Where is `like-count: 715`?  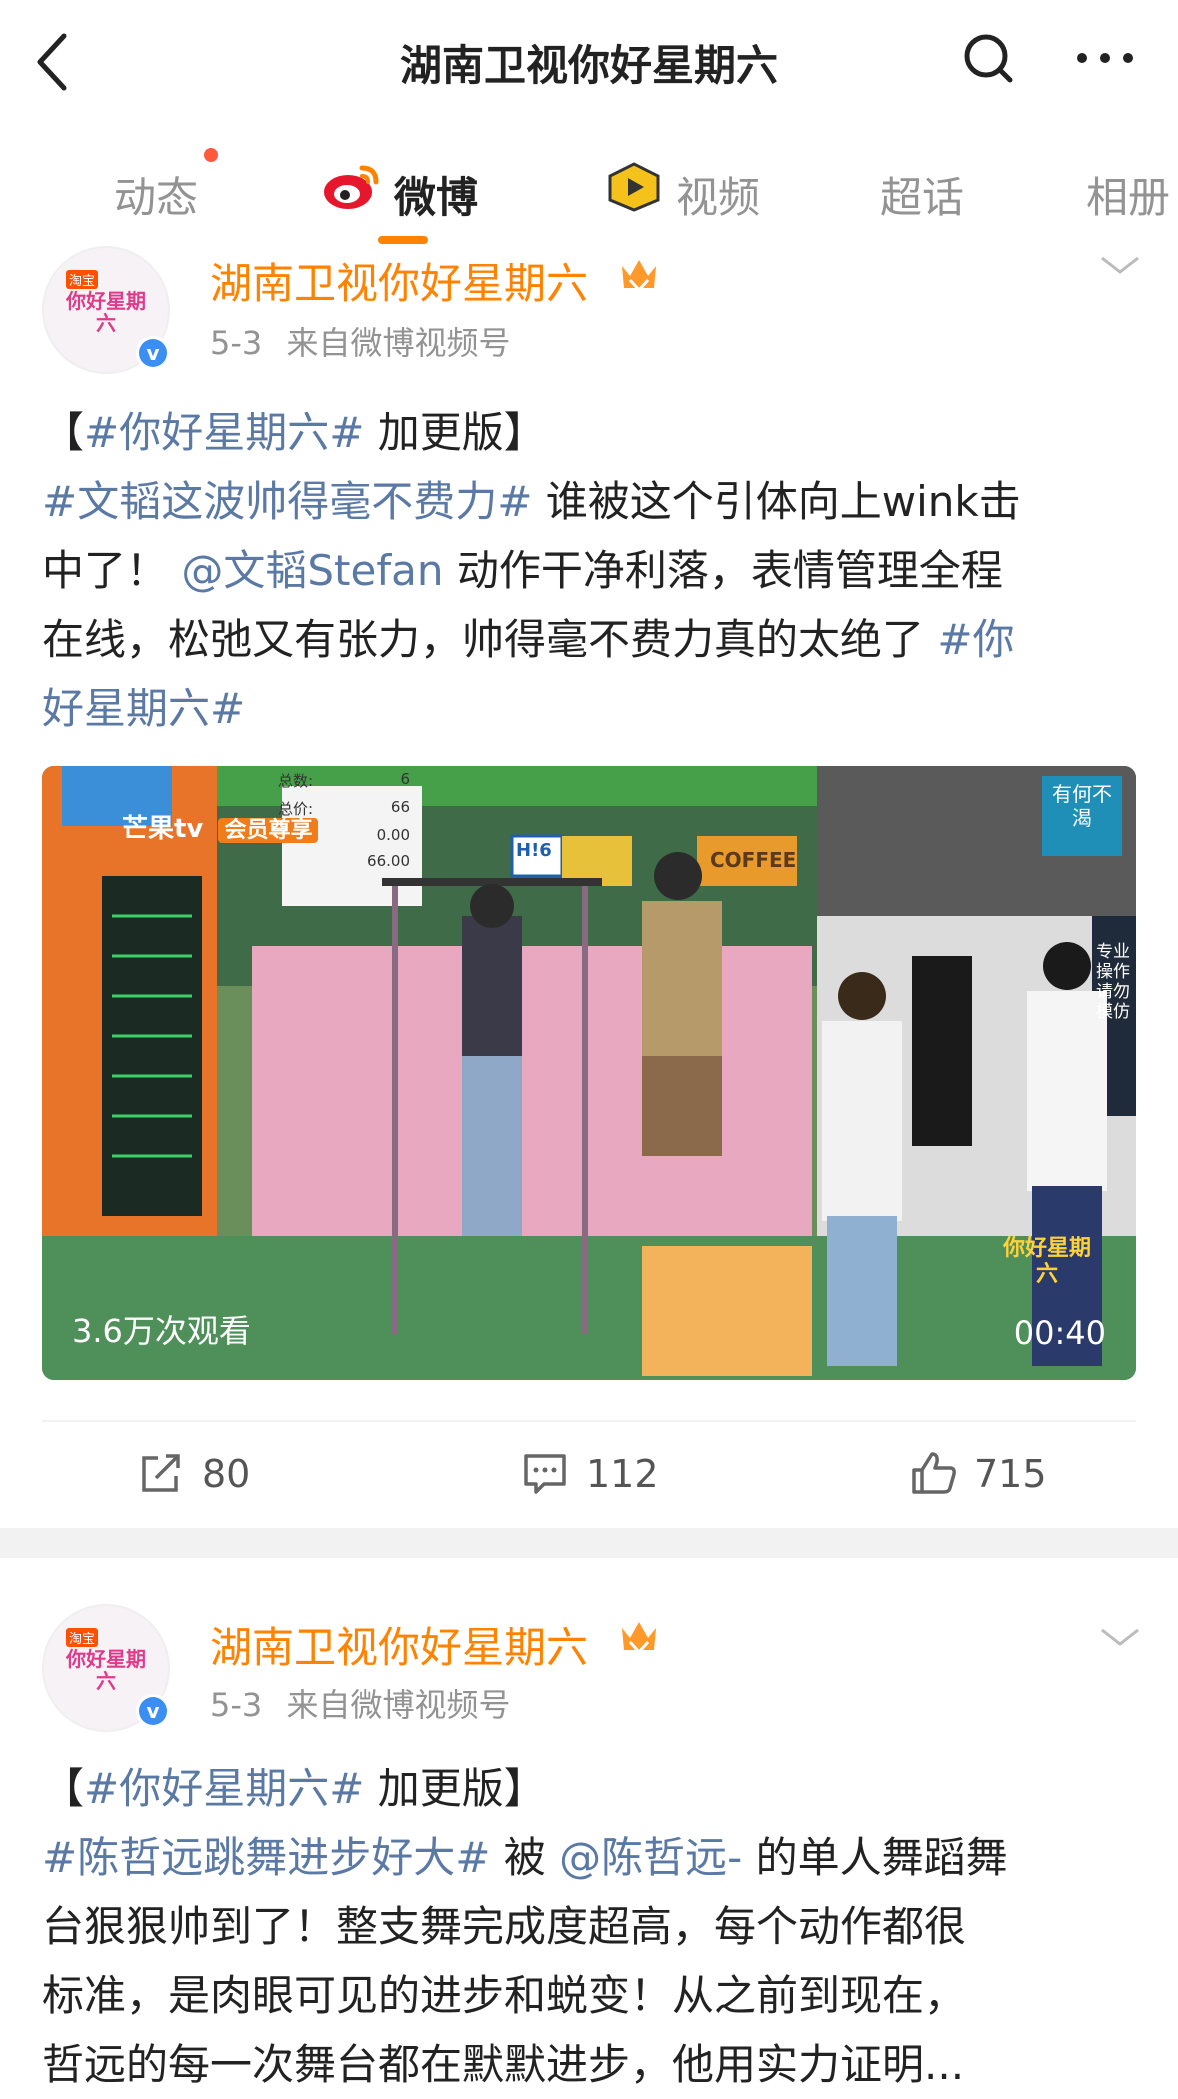 like-count: 715 is located at coordinates (1010, 1474).